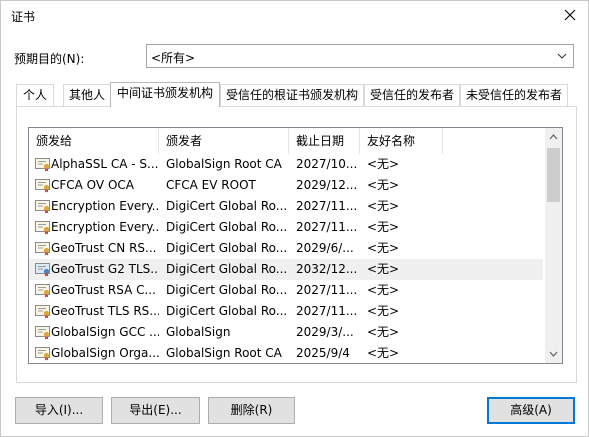 The width and height of the screenshot is (589, 437). What do you see at coordinates (198, 332) in the screenshot?
I see `issued-by-cell: GlobalSign` at bounding box center [198, 332].